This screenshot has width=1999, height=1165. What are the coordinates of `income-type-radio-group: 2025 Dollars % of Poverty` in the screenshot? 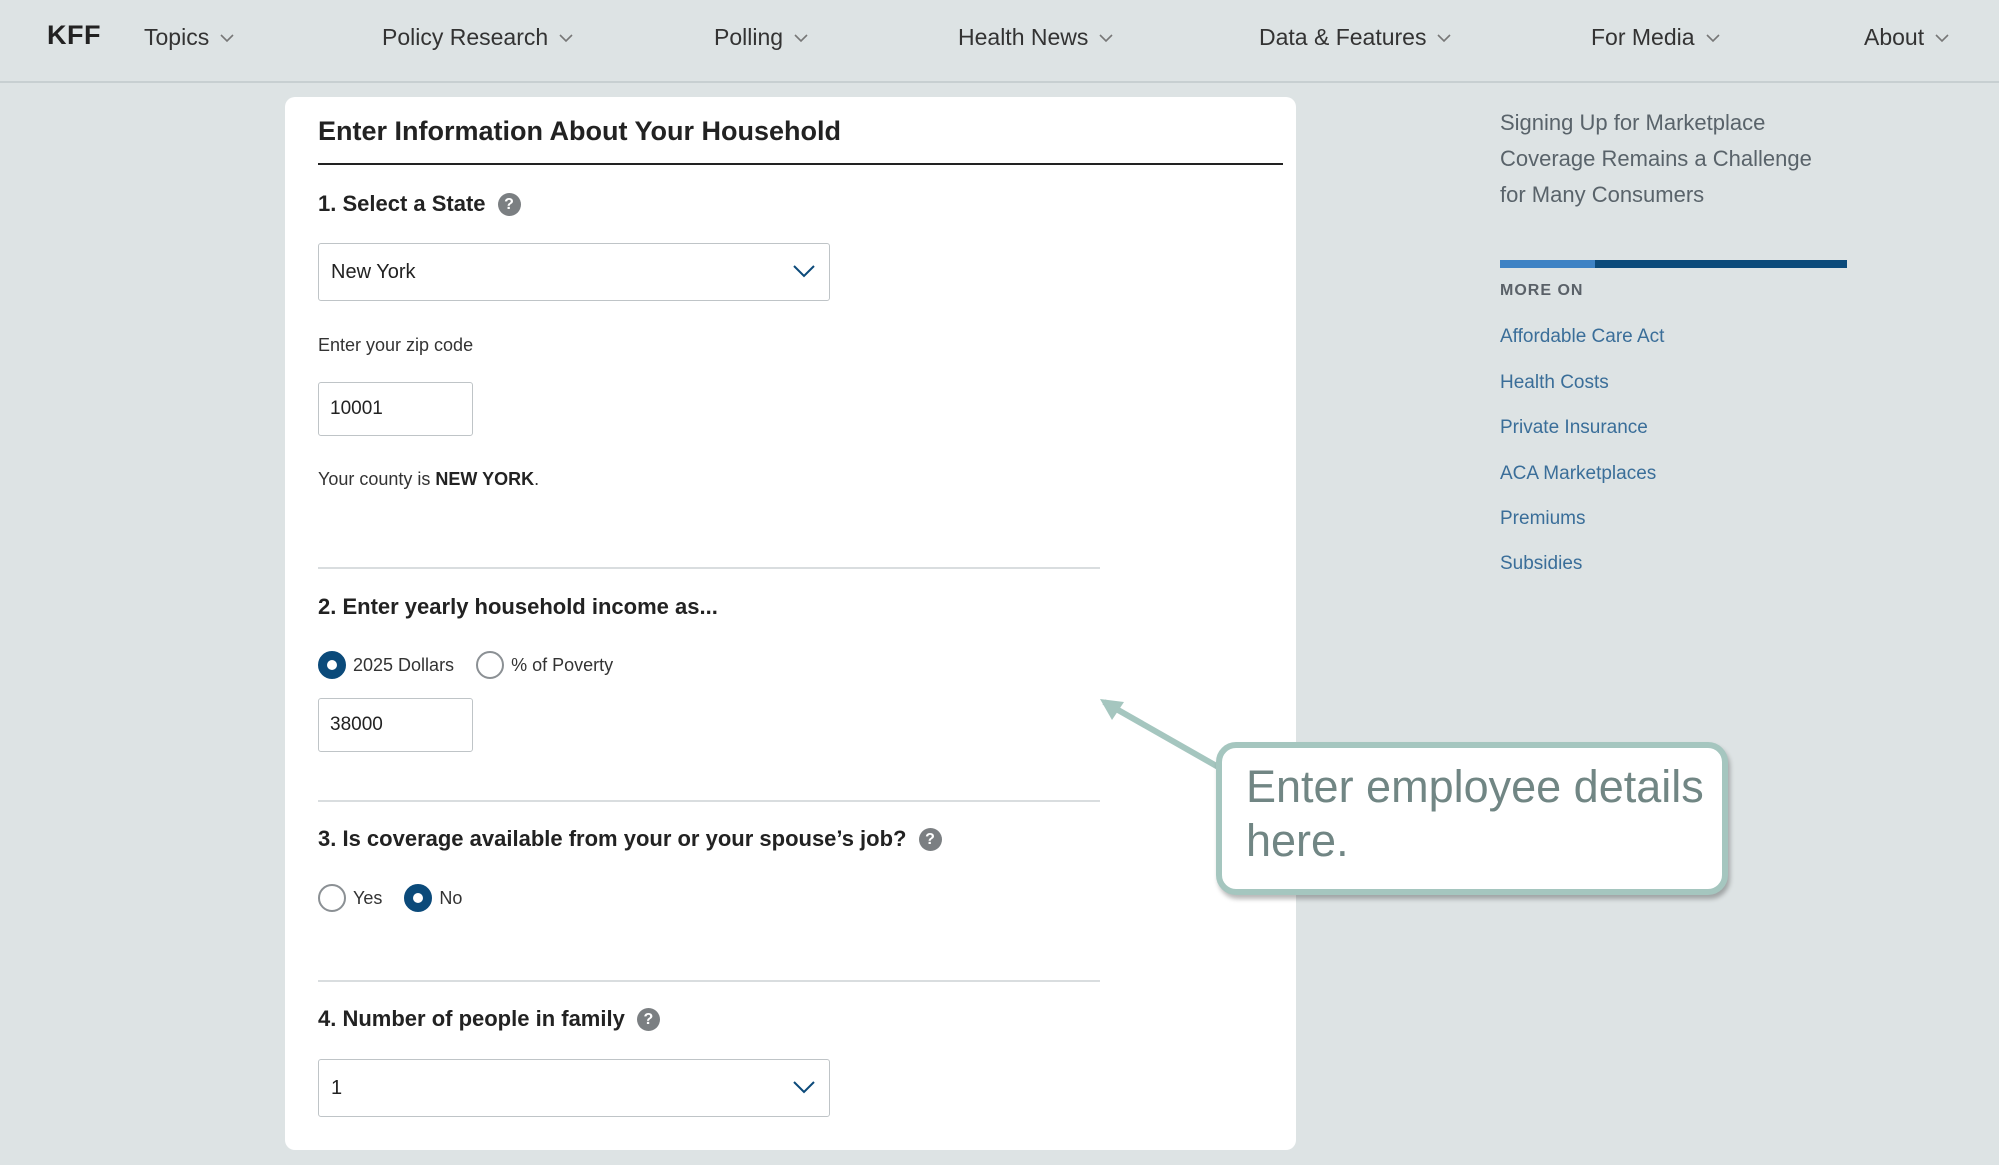 It's located at (476, 665).